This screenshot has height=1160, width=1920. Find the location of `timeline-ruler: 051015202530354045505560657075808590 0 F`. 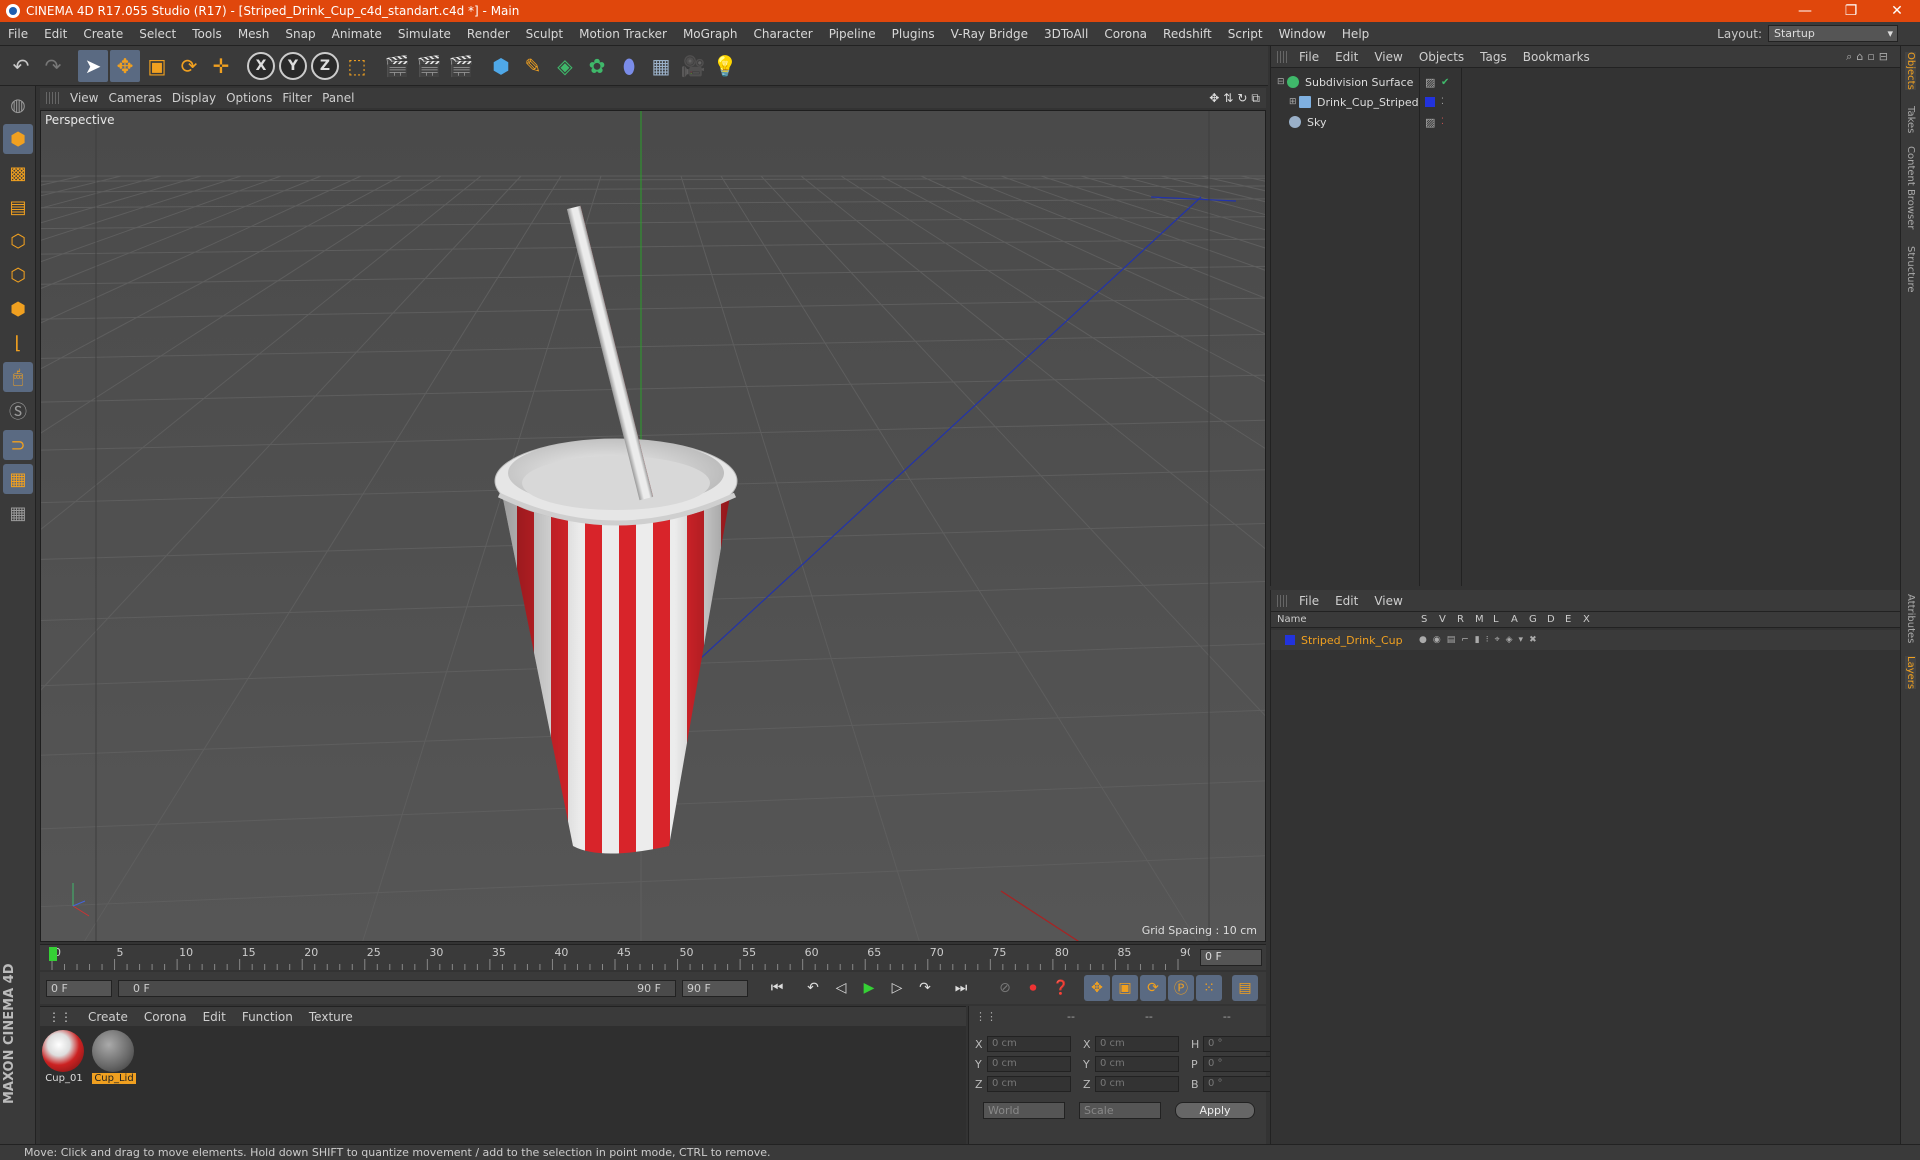

timeline-ruler: 051015202530354045505560657075808590 0 F is located at coordinates (653, 957).